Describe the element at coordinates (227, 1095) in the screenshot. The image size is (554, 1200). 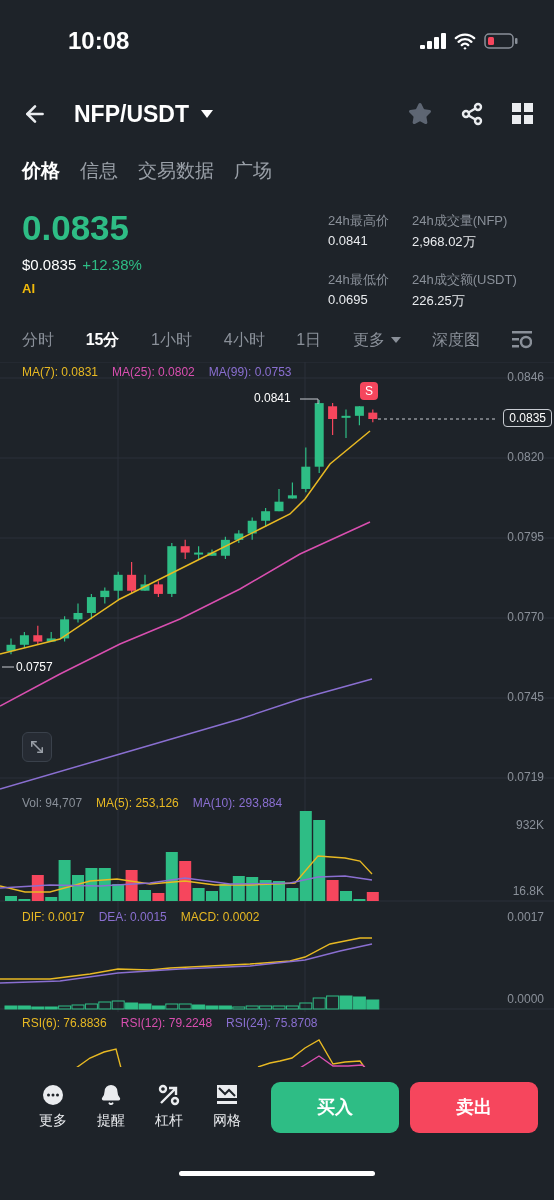
I see `grid-chart-icon` at that location.